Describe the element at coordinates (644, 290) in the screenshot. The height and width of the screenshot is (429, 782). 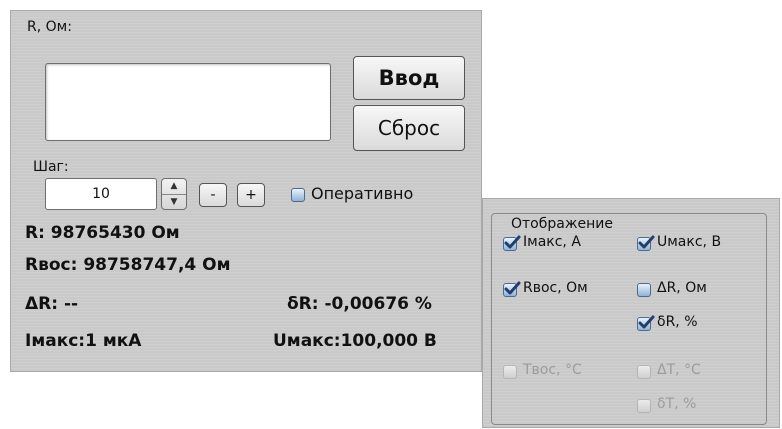
I see `delta-r-checkbox` at that location.